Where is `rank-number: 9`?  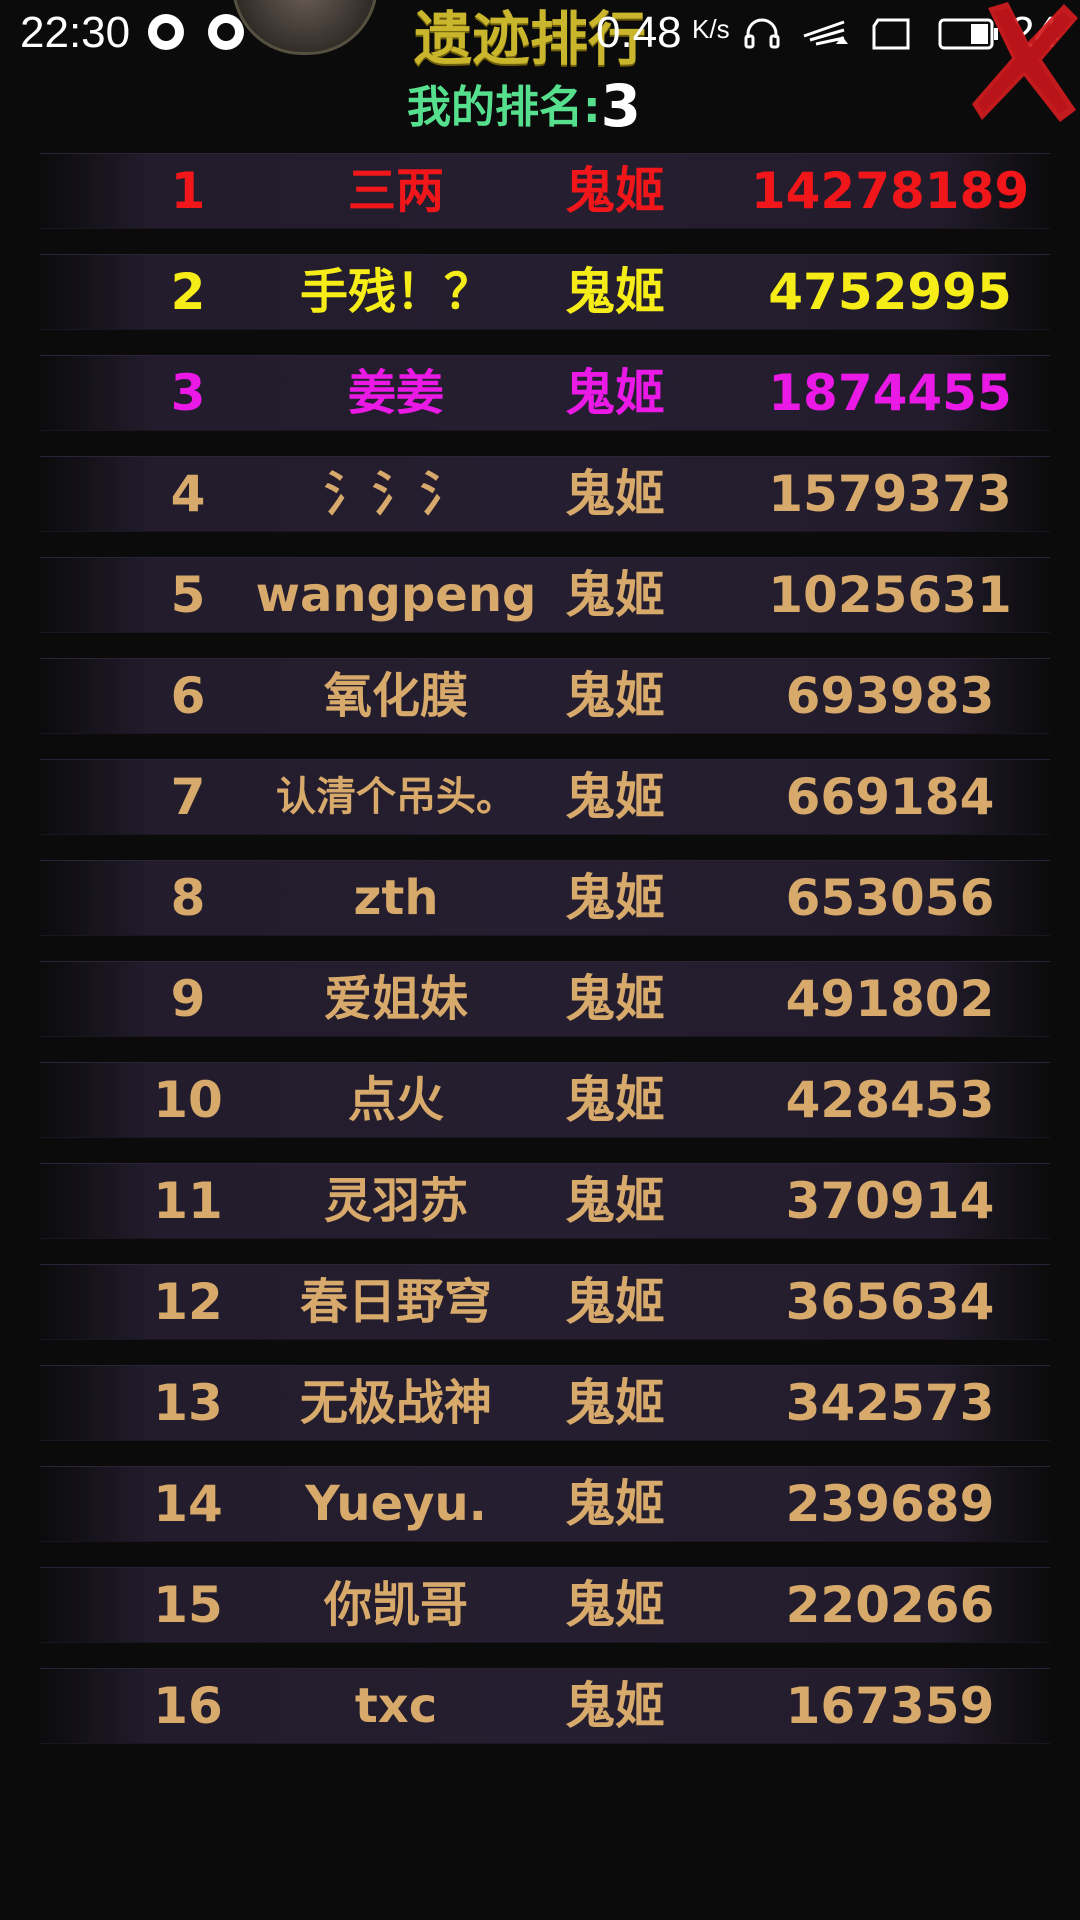 rank-number: 9 is located at coordinates (188, 999).